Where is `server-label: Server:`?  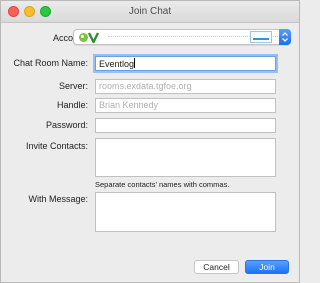
server-label: Server: is located at coordinates (73, 86).